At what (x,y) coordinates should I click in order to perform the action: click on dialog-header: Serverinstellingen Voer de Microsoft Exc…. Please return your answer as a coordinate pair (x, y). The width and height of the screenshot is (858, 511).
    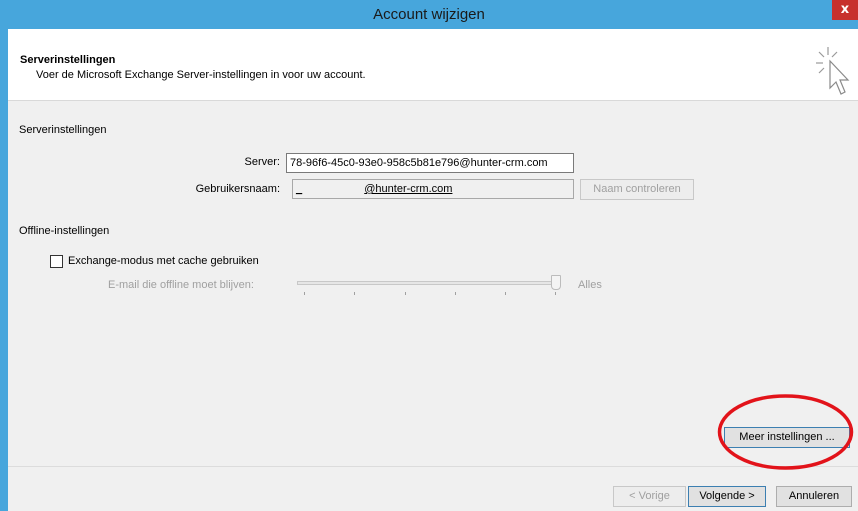
    Looking at the image, I should click on (433, 65).